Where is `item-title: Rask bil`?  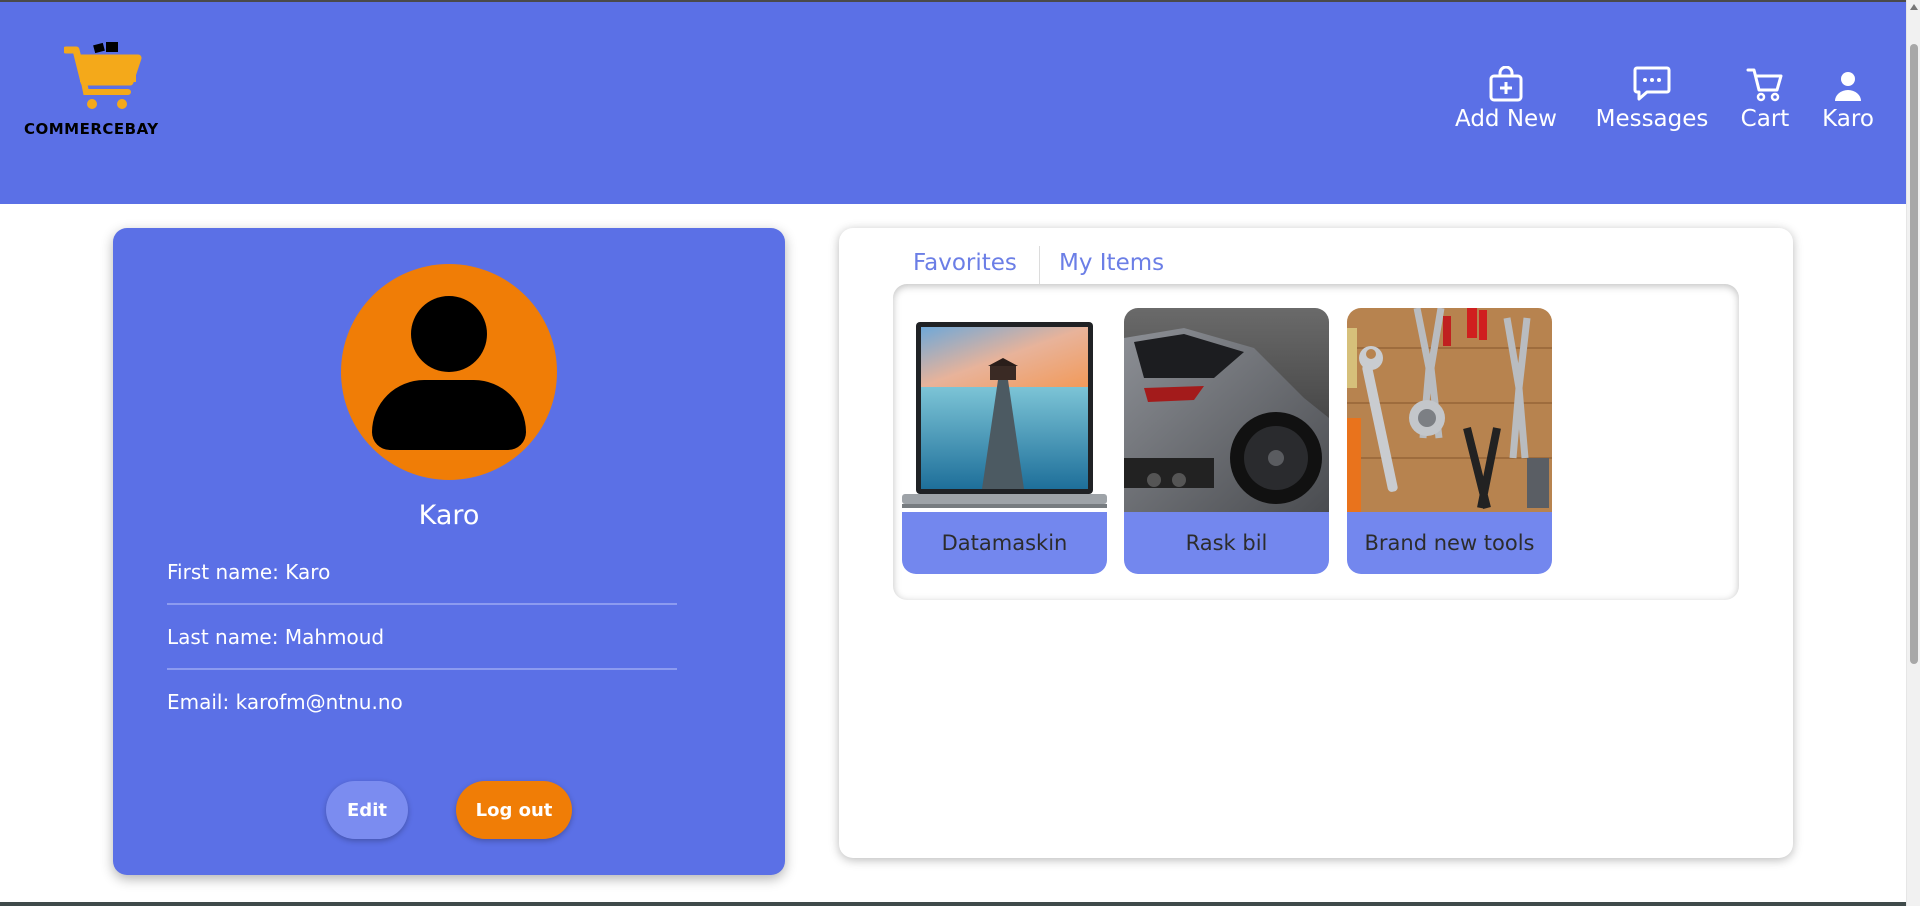
item-title: Rask bil is located at coordinates (1226, 543).